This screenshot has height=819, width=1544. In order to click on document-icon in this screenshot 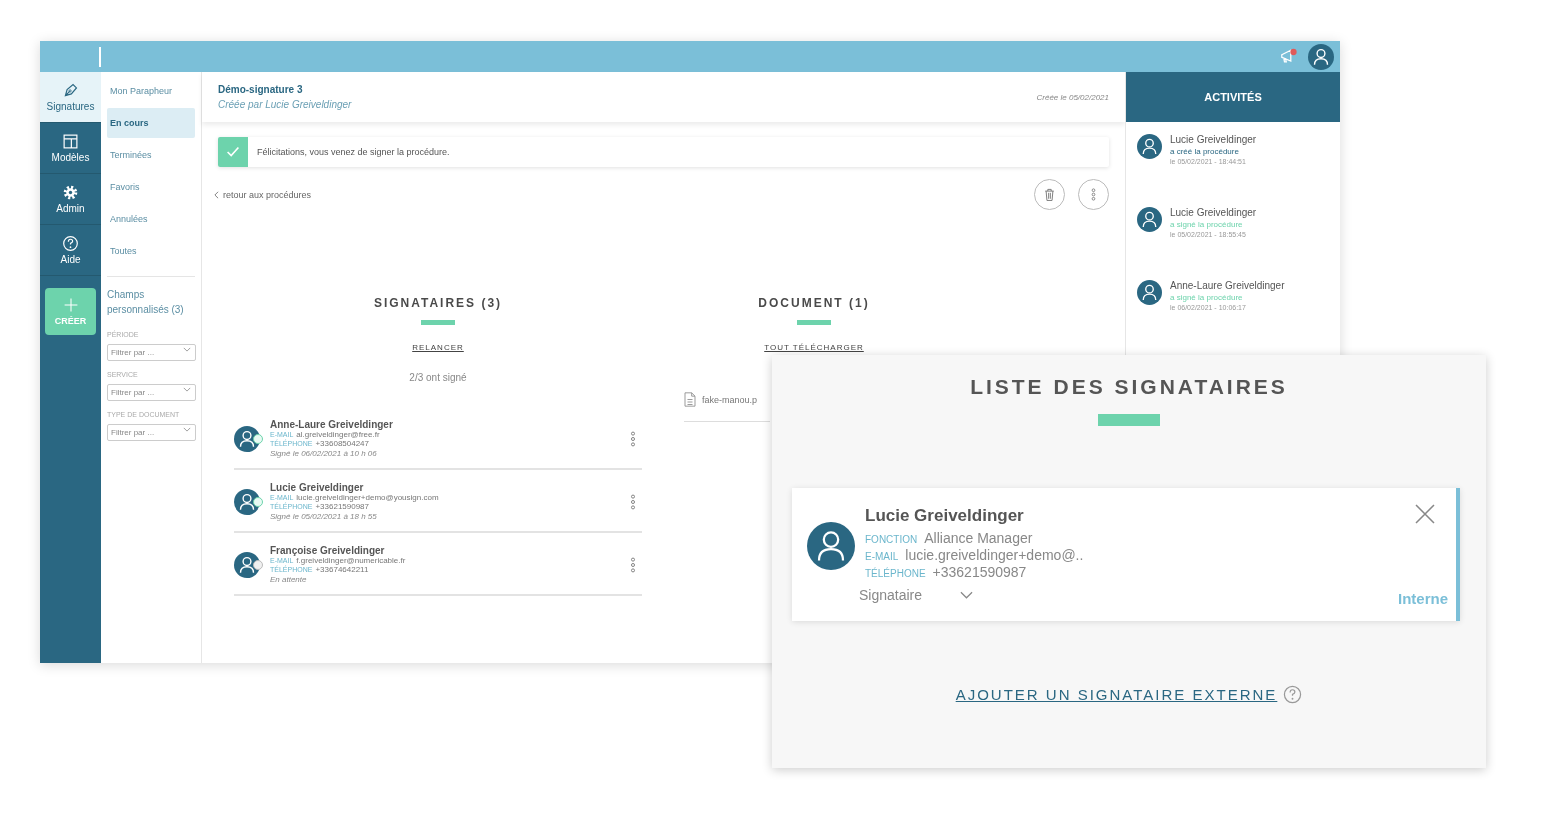, I will do `click(690, 399)`.